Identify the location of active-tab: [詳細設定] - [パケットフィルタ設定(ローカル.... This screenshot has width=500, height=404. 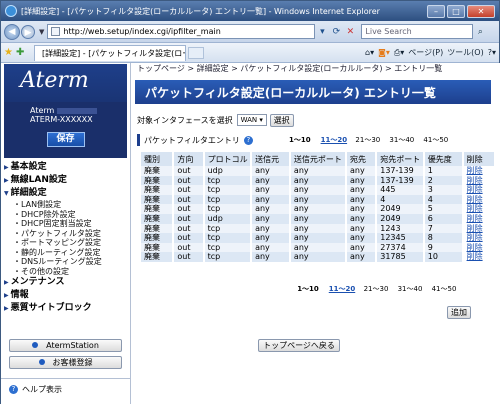
(110, 52).